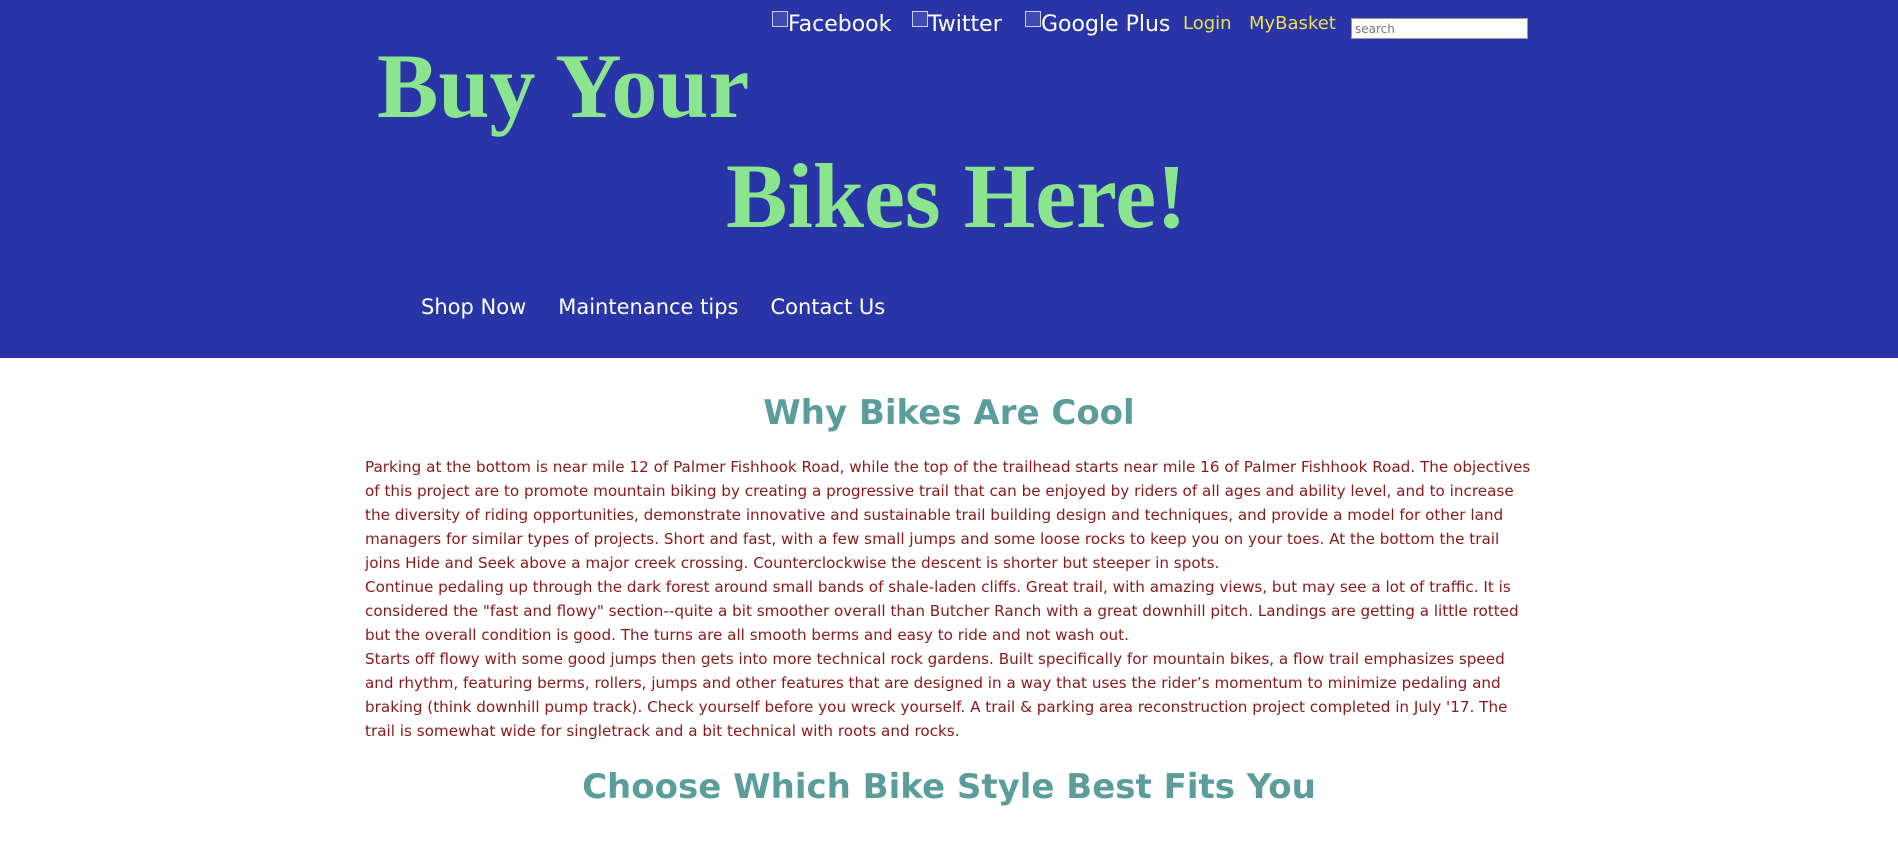 The width and height of the screenshot is (1898, 866). What do you see at coordinates (949, 413) in the screenshot?
I see `section-title-why-bikes: Why Bikes Are Cool` at bounding box center [949, 413].